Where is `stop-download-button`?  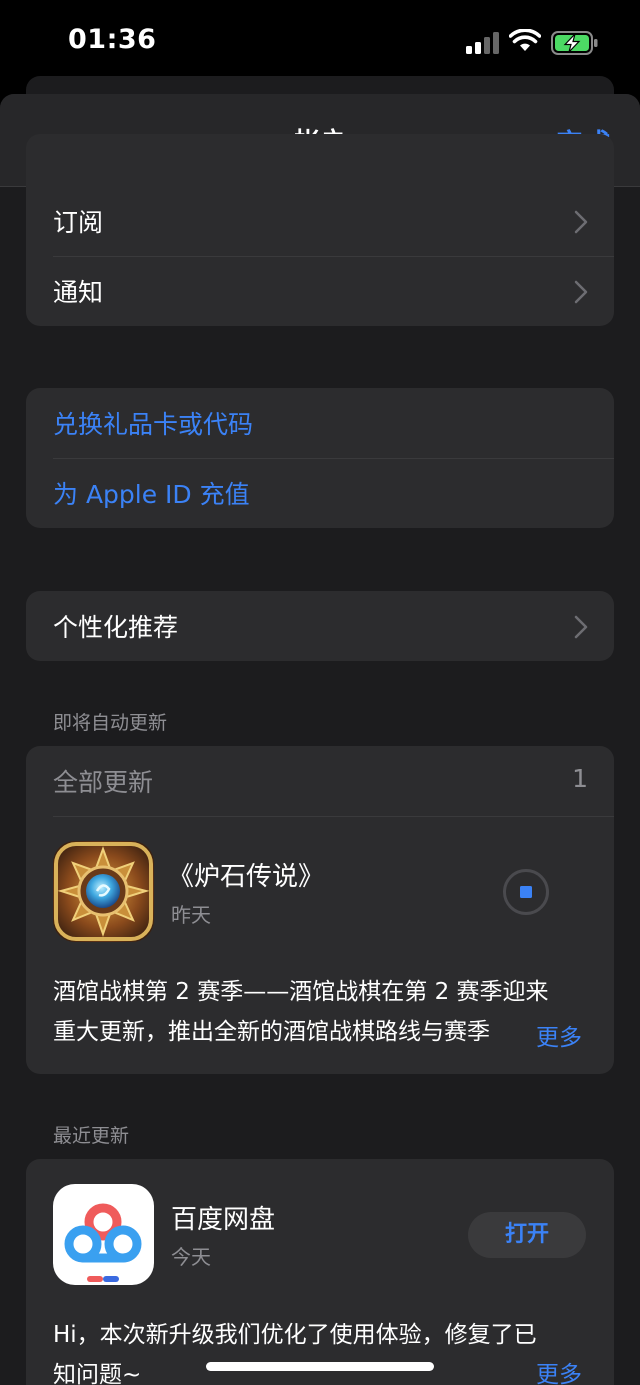 stop-download-button is located at coordinates (526, 892).